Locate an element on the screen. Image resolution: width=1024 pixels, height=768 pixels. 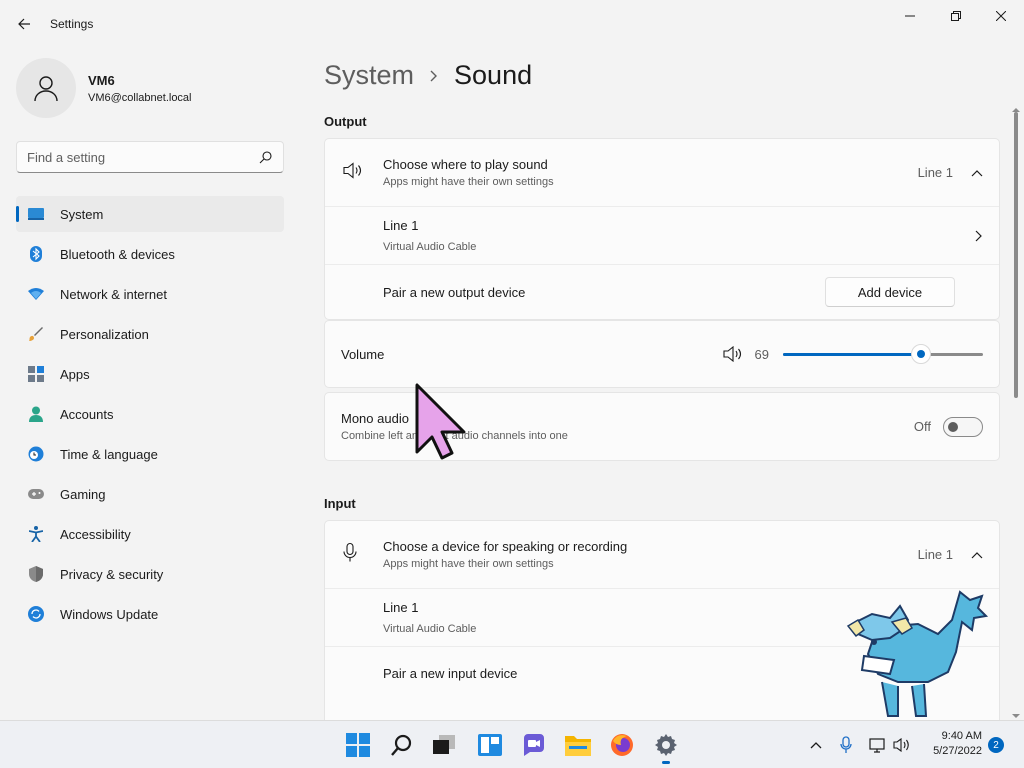
sidebar-item-label: Gaming is located at coordinates (83, 494).